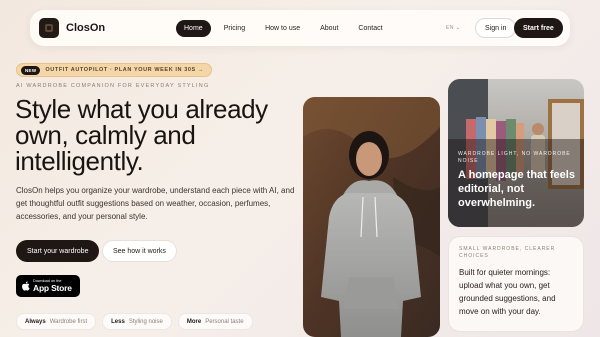  I want to click on see-how-it-works-button: See how it works, so click(139, 251).